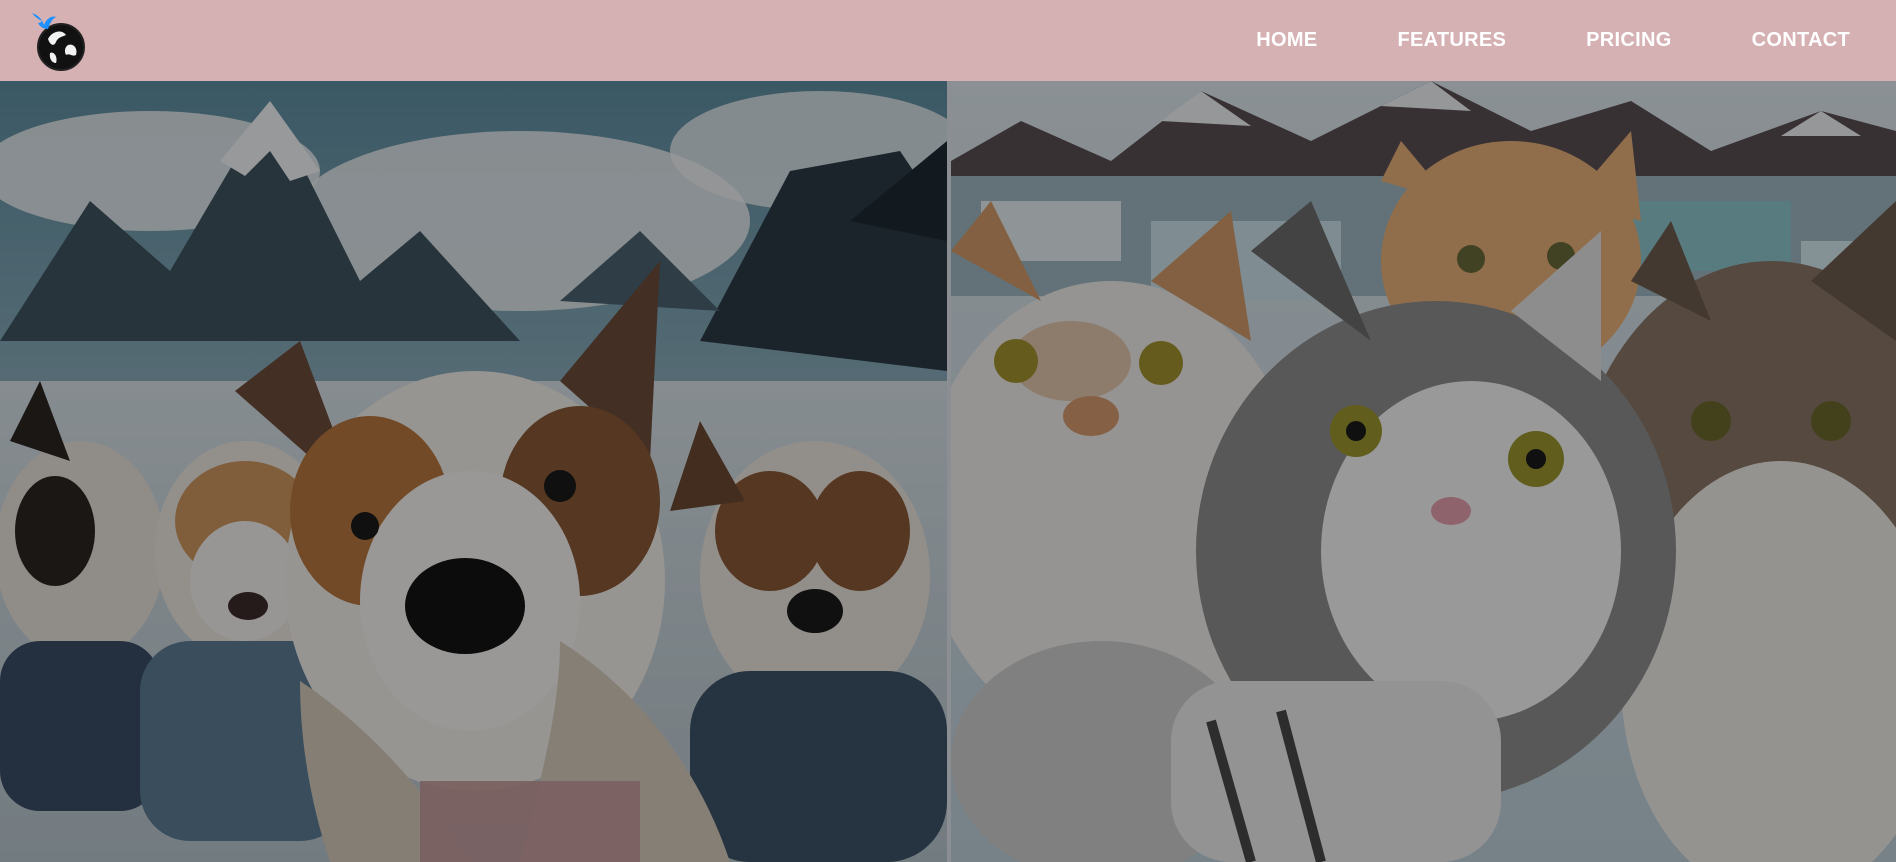 This screenshot has width=1896, height=862. What do you see at coordinates (1451, 40) in the screenshot?
I see `nav-features-link: FEATURES` at bounding box center [1451, 40].